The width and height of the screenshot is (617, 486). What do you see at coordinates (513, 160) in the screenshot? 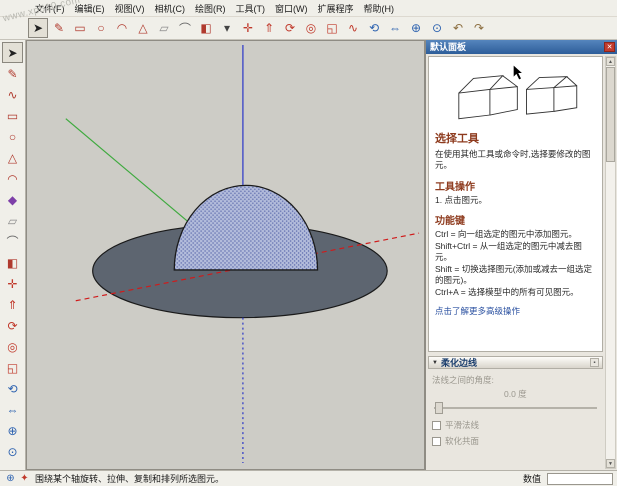
I see `instructor-intro: 在使用其他工具或命令时,选择要修改的图元。` at bounding box center [513, 160].